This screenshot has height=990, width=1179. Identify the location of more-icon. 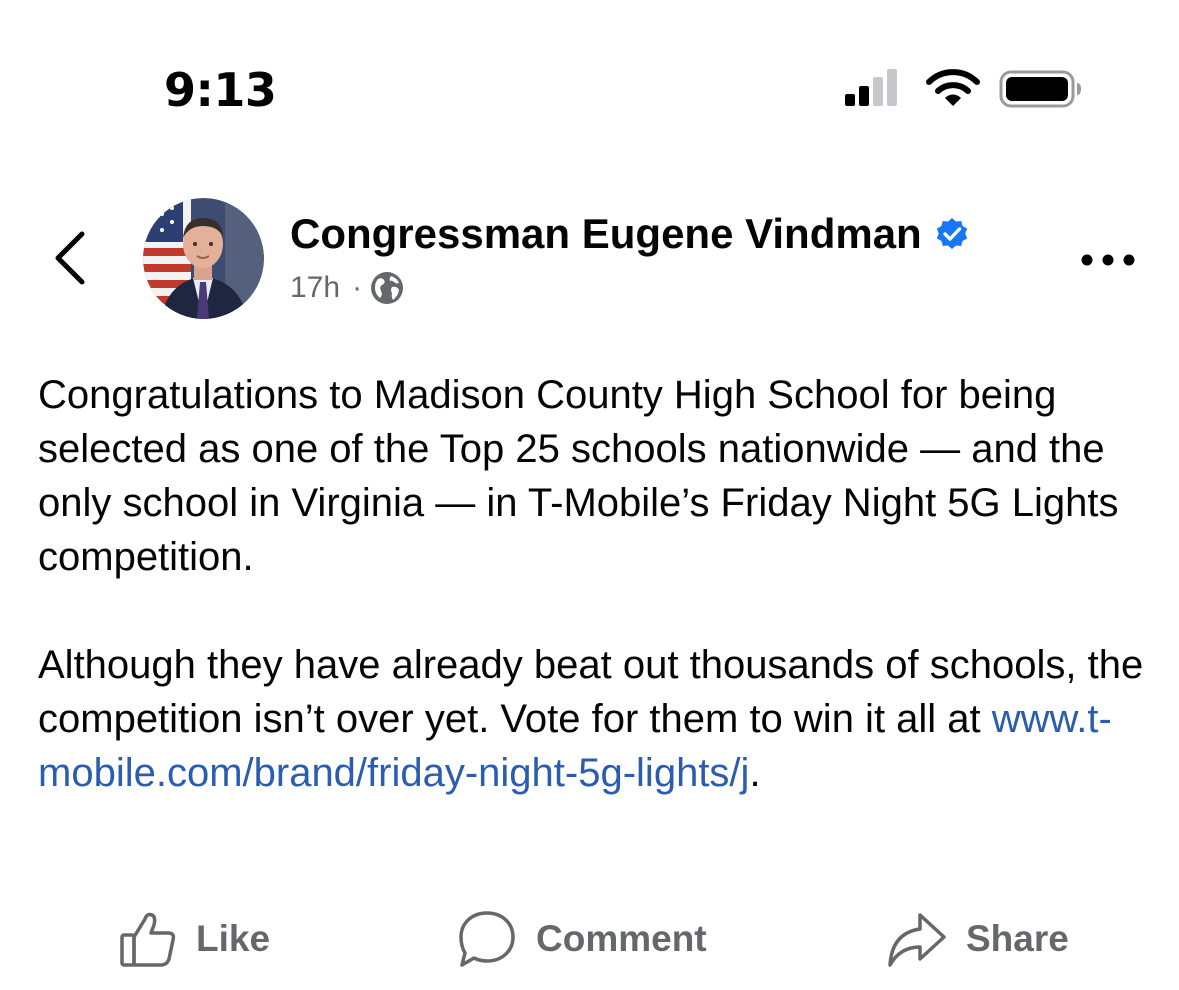
(1108, 260).